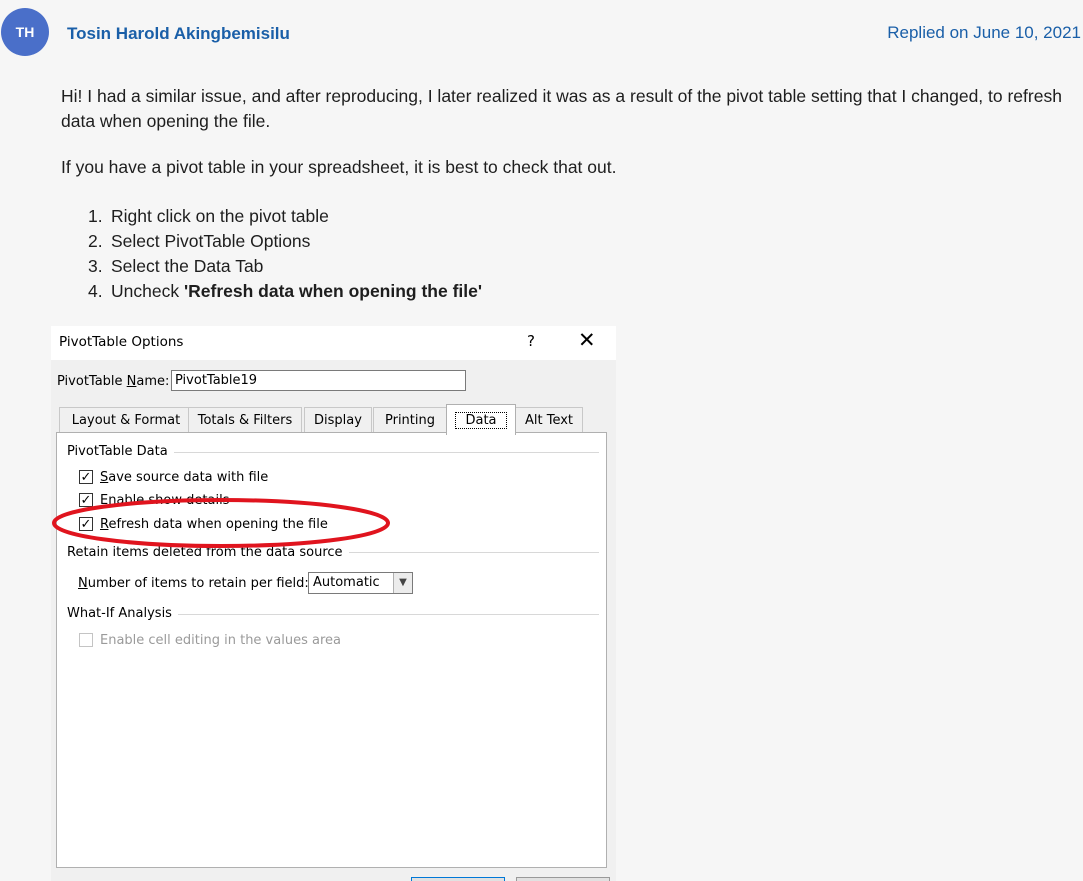 This screenshot has width=1083, height=881. I want to click on ok-button-edge, so click(458, 879).